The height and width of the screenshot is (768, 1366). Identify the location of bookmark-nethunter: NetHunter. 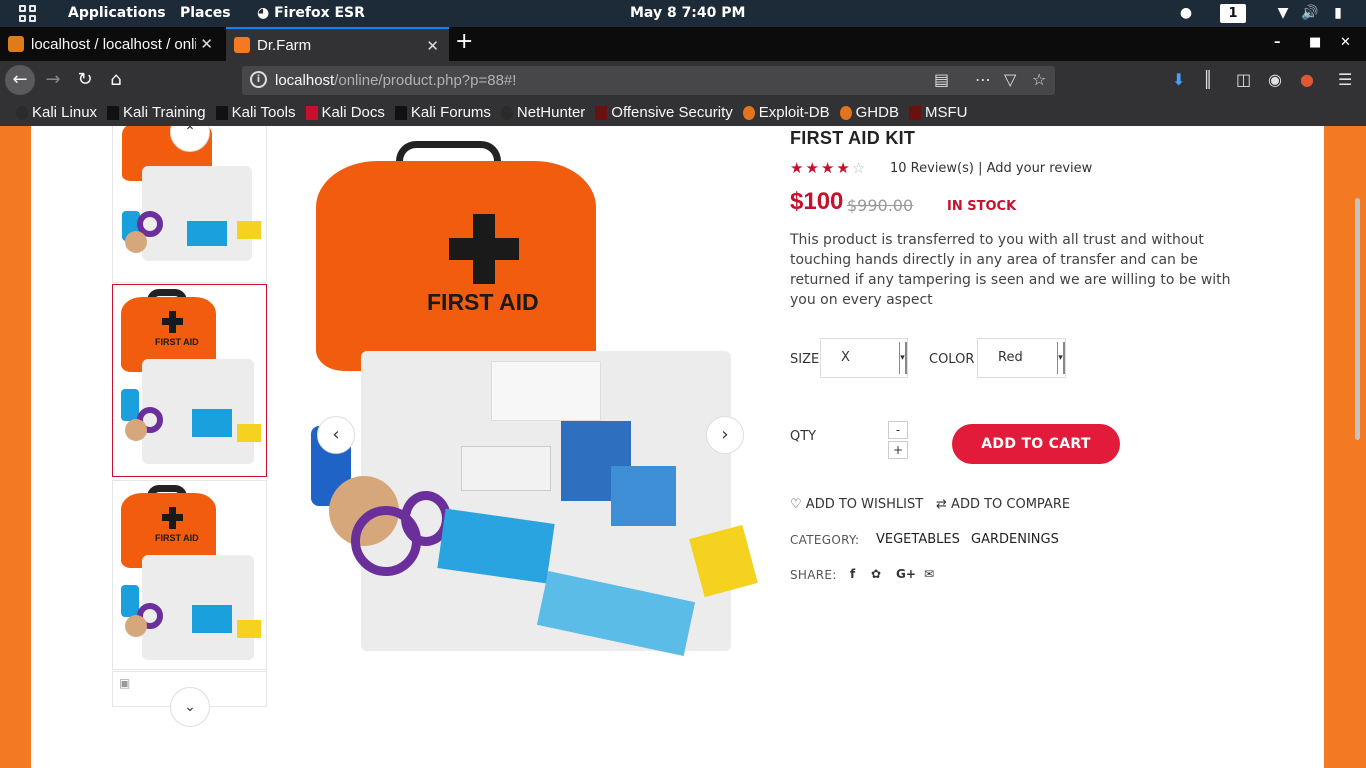
(542, 112).